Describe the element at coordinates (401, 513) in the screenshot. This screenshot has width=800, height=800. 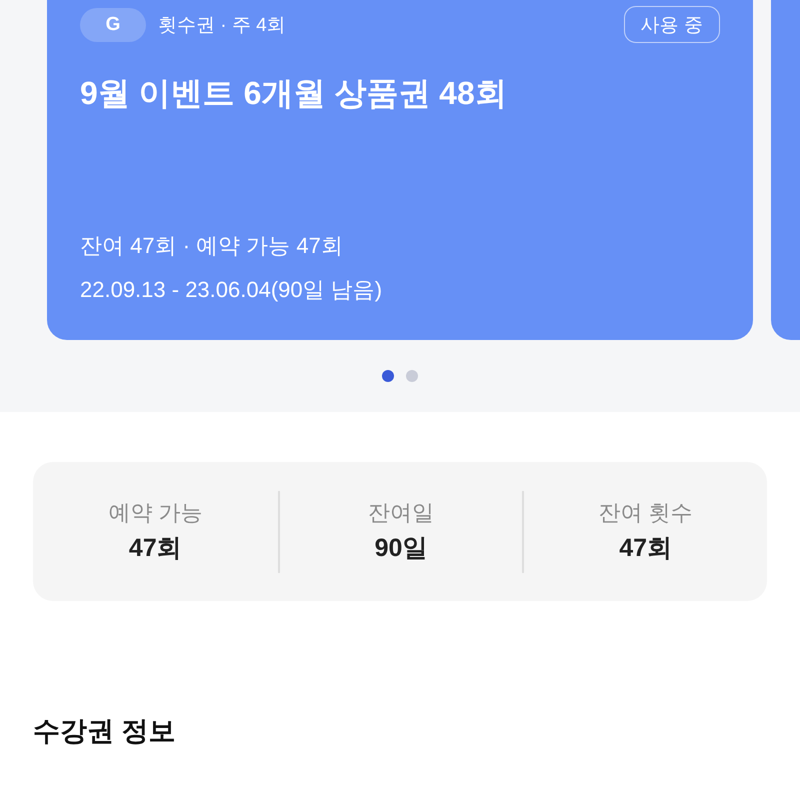
I see `stat-label: 잔여일` at that location.